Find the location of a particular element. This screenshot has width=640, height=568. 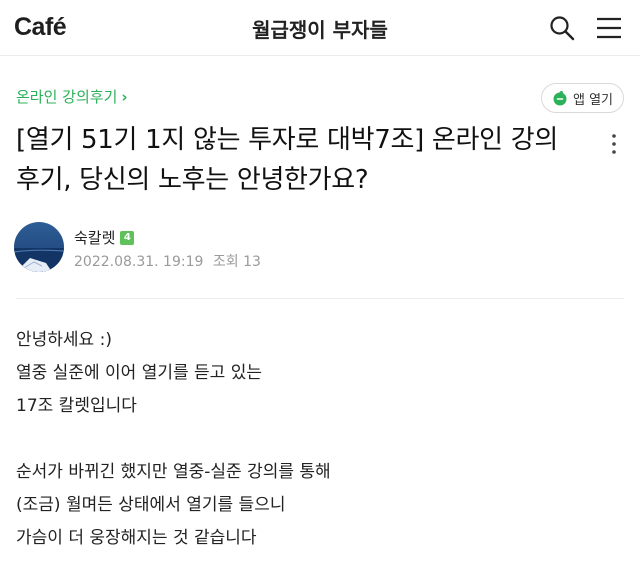

board-link: 온라인 강의후기 › is located at coordinates (72, 96).